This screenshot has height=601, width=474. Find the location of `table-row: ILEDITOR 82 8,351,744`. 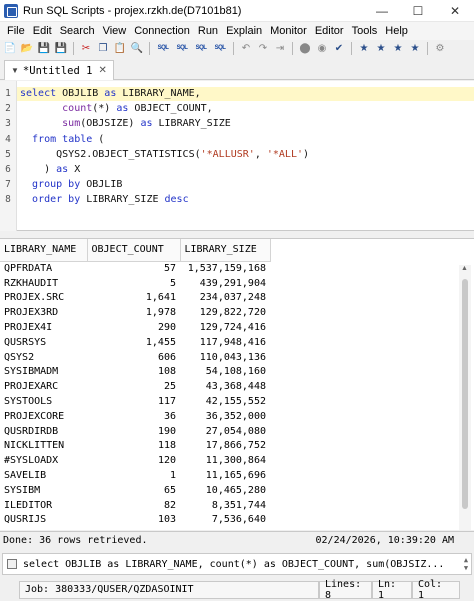

table-row: ILEDITOR 82 8,351,744 is located at coordinates (135, 505).